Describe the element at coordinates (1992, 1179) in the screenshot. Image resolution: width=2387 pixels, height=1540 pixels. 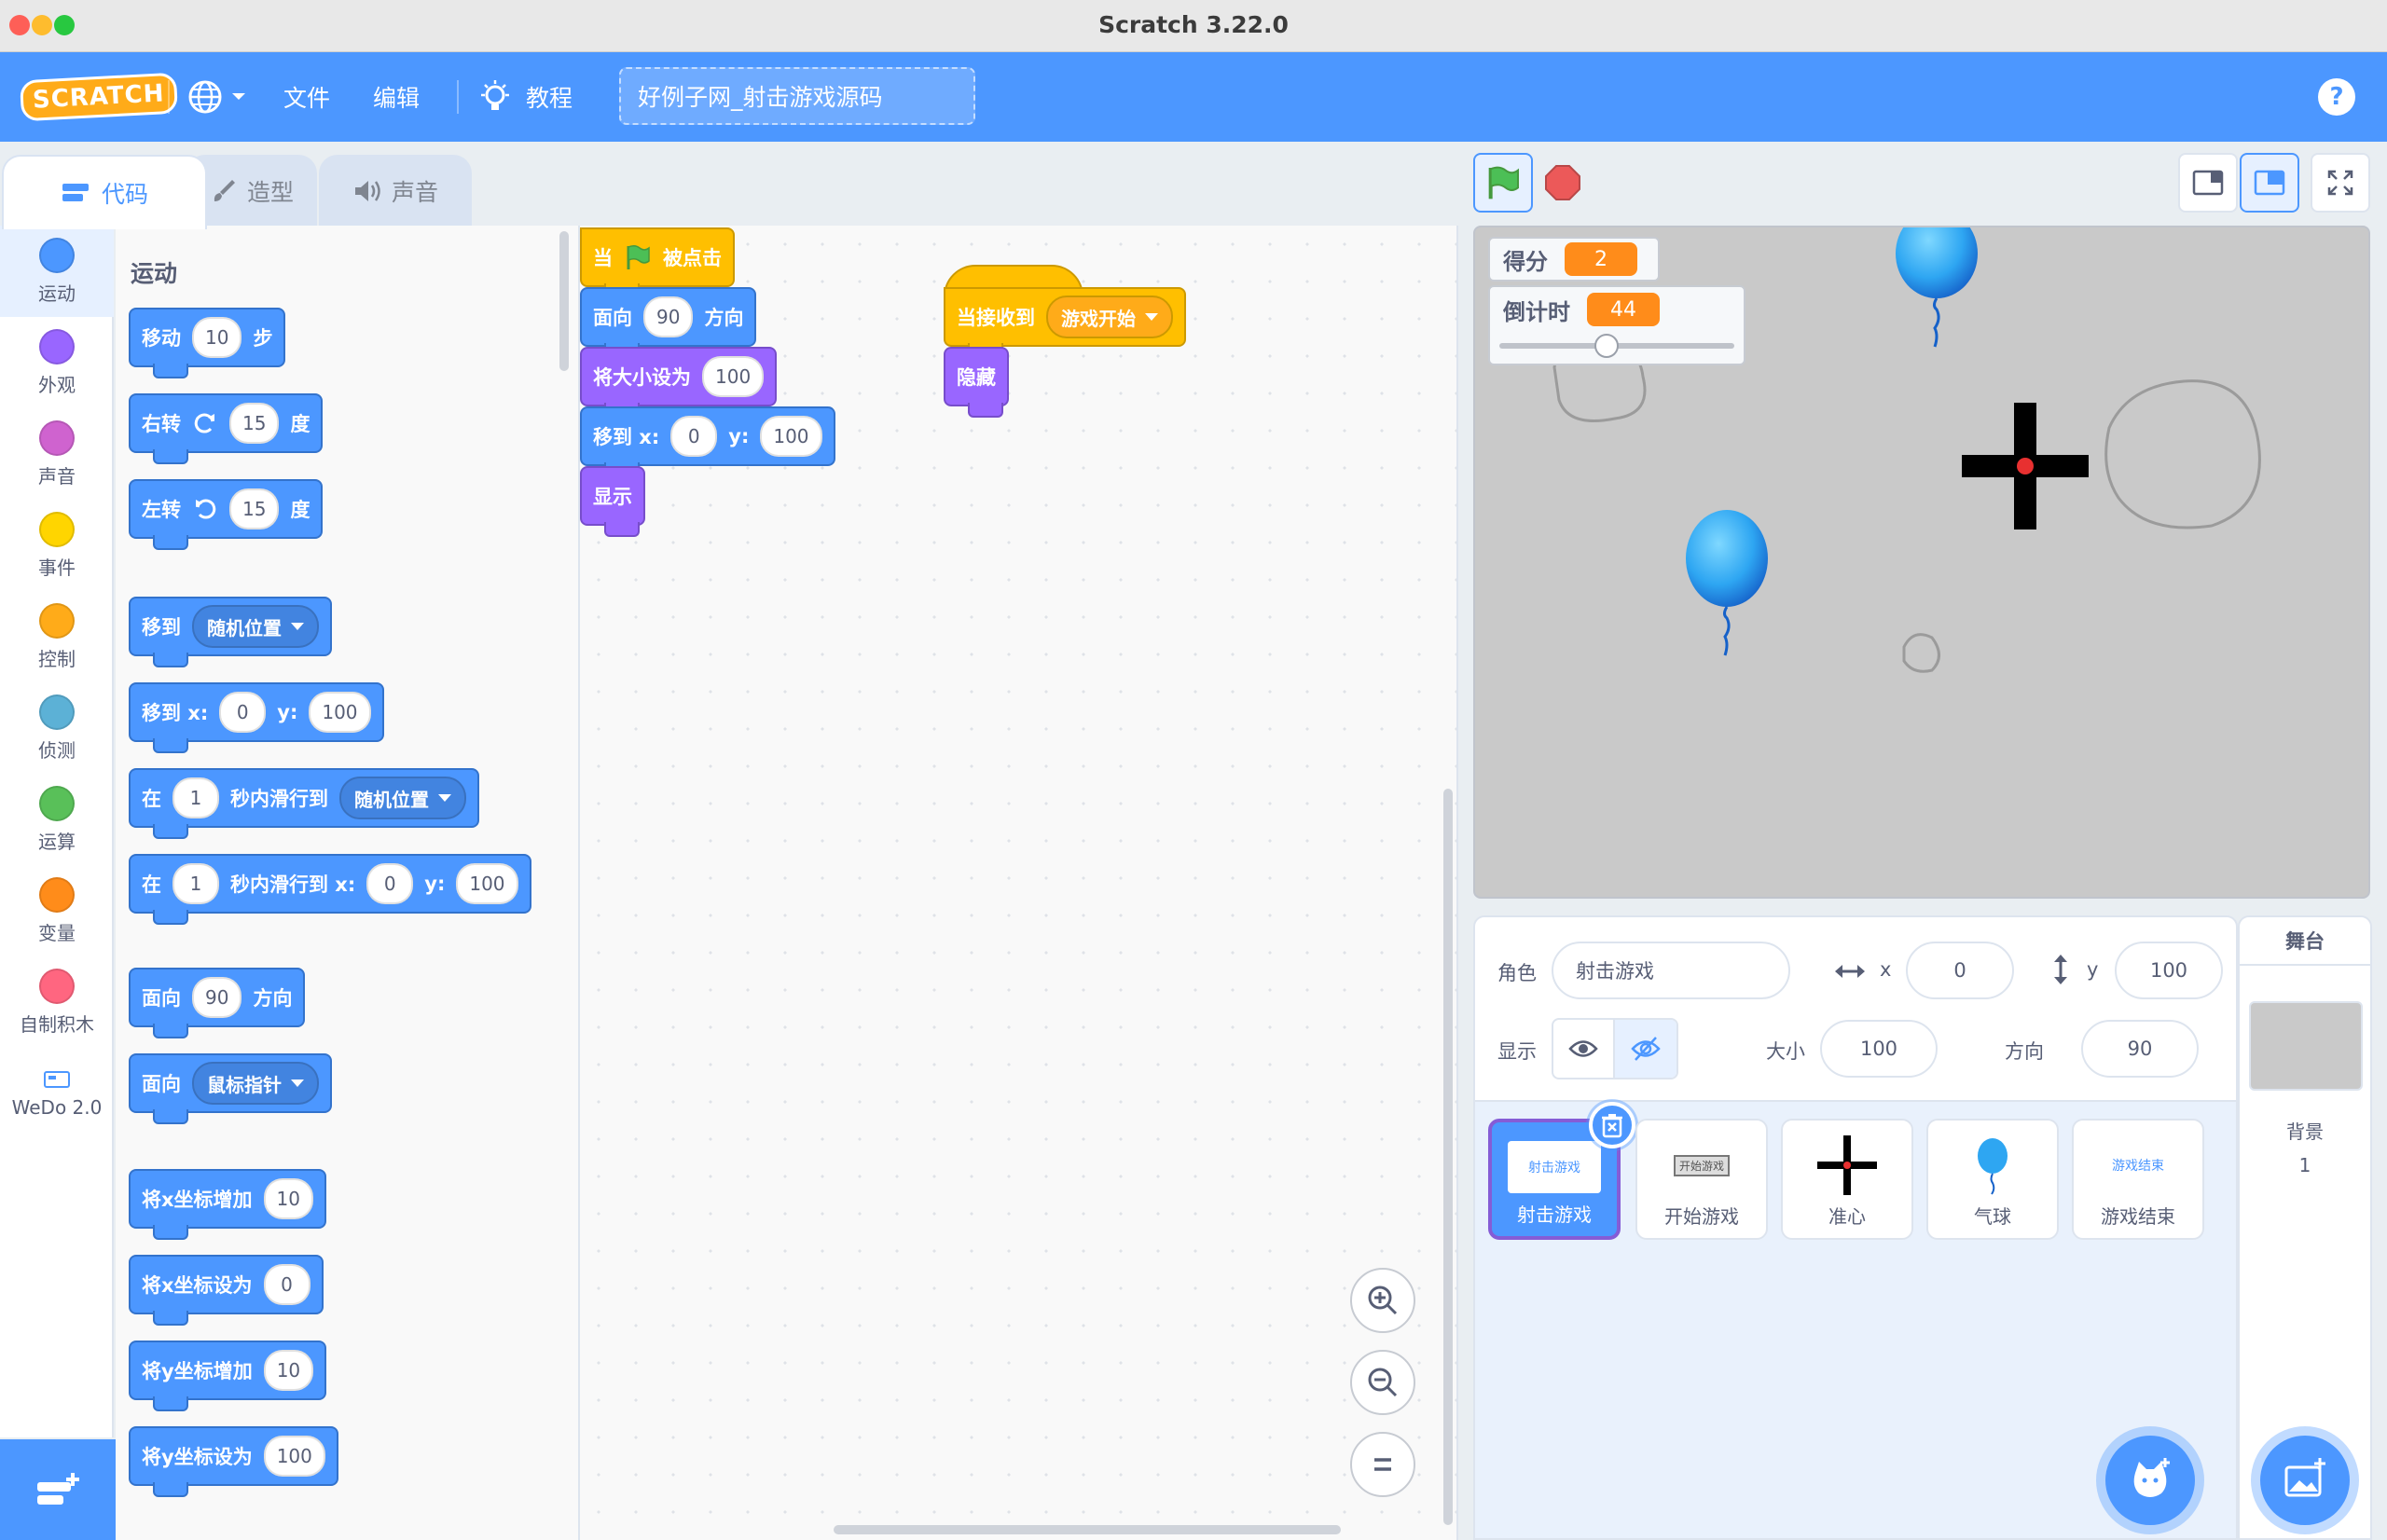
I see `sprite-card: 气球` at that location.